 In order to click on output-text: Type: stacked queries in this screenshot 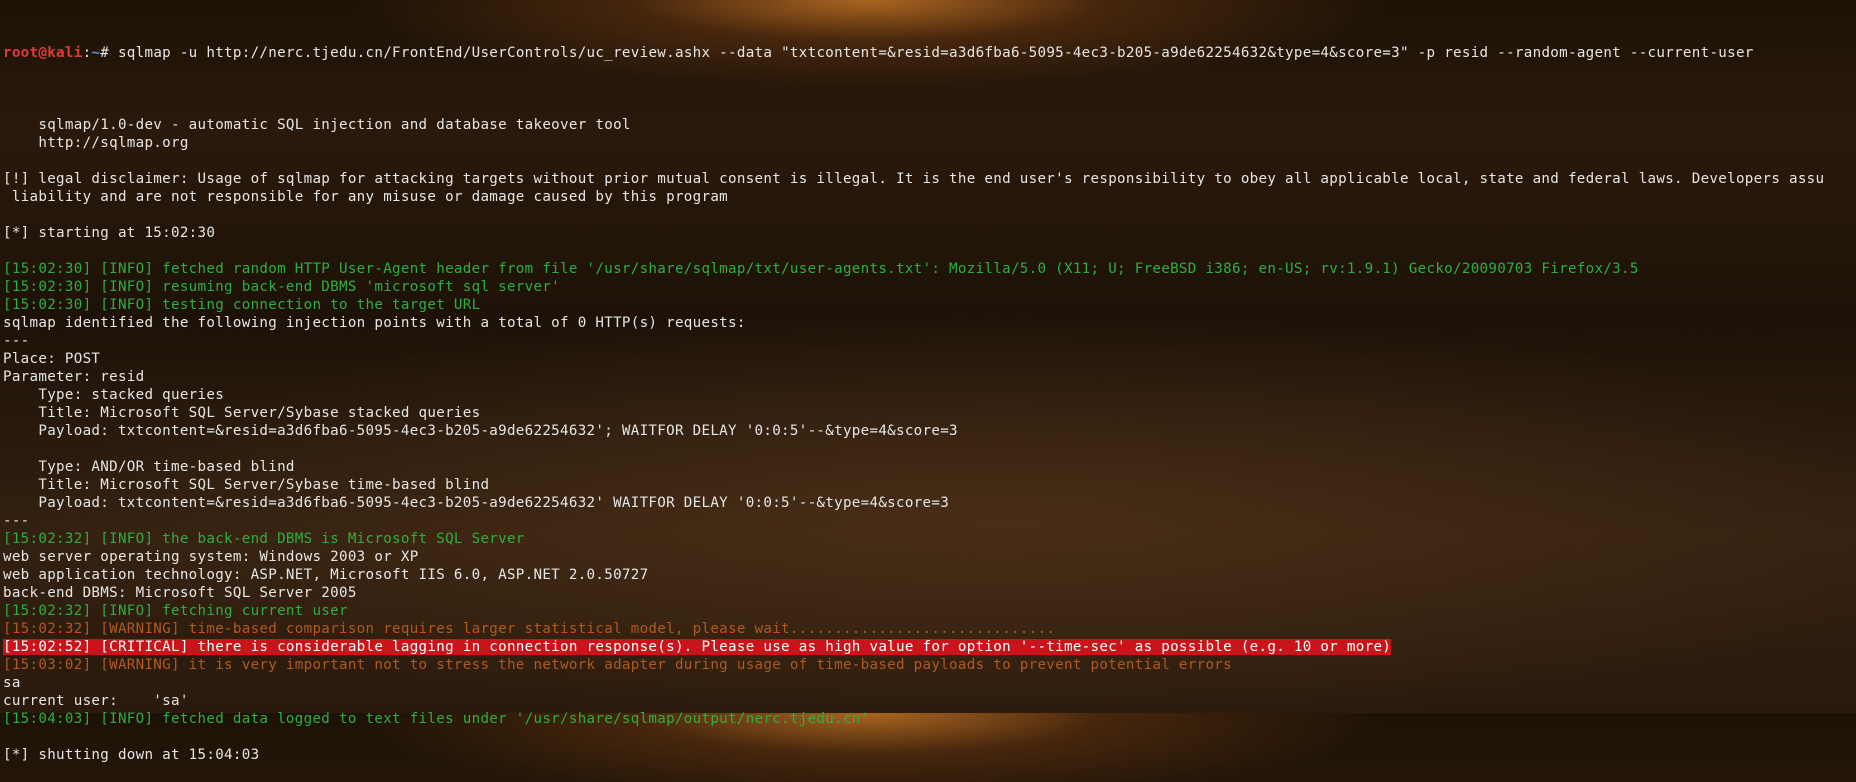, I will do `click(114, 395)`.